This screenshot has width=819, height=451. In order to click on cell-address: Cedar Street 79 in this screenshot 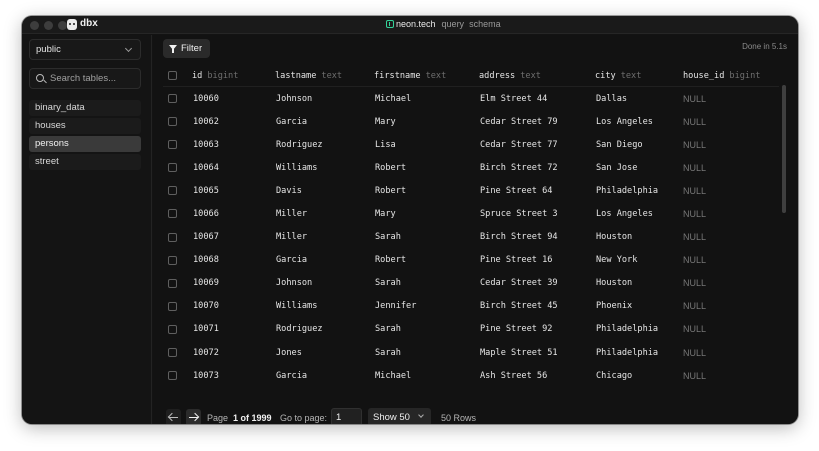, I will do `click(519, 121)`.